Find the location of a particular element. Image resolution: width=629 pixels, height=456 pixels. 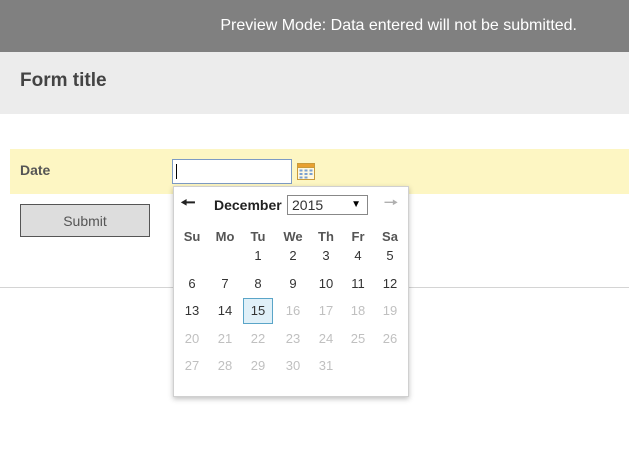

text-cursor is located at coordinates (176, 171).